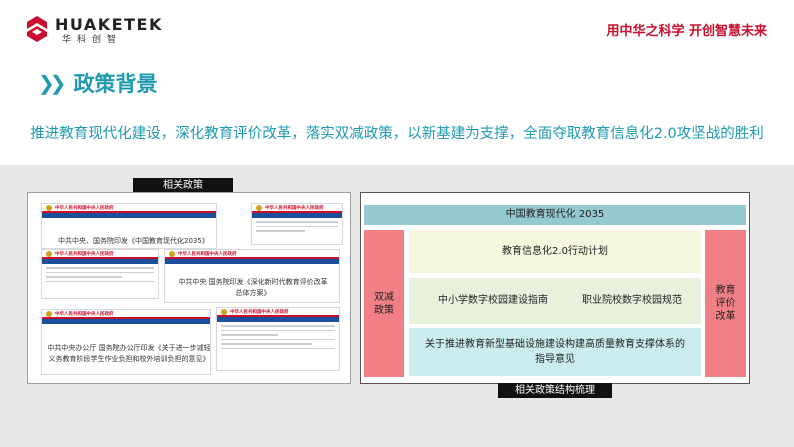  I want to click on section-title: ❯❯ 政策背景, so click(98, 83).